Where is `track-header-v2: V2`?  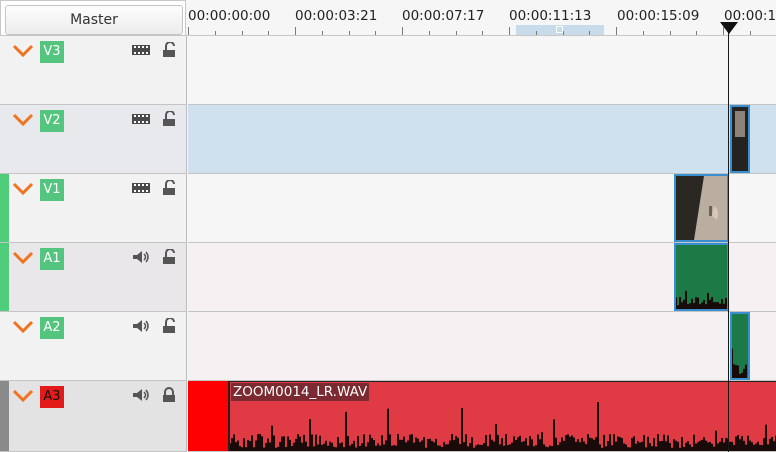
track-header-v2: V2 is located at coordinates (93, 139).